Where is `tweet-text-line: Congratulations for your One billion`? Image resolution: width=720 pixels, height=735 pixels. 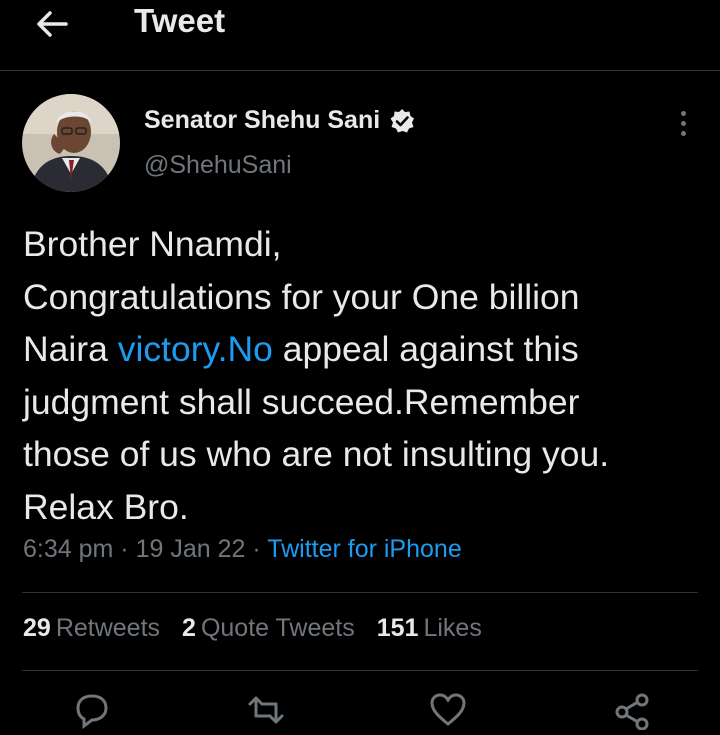 tweet-text-line: Congratulations for your One billion is located at coordinates (368, 297).